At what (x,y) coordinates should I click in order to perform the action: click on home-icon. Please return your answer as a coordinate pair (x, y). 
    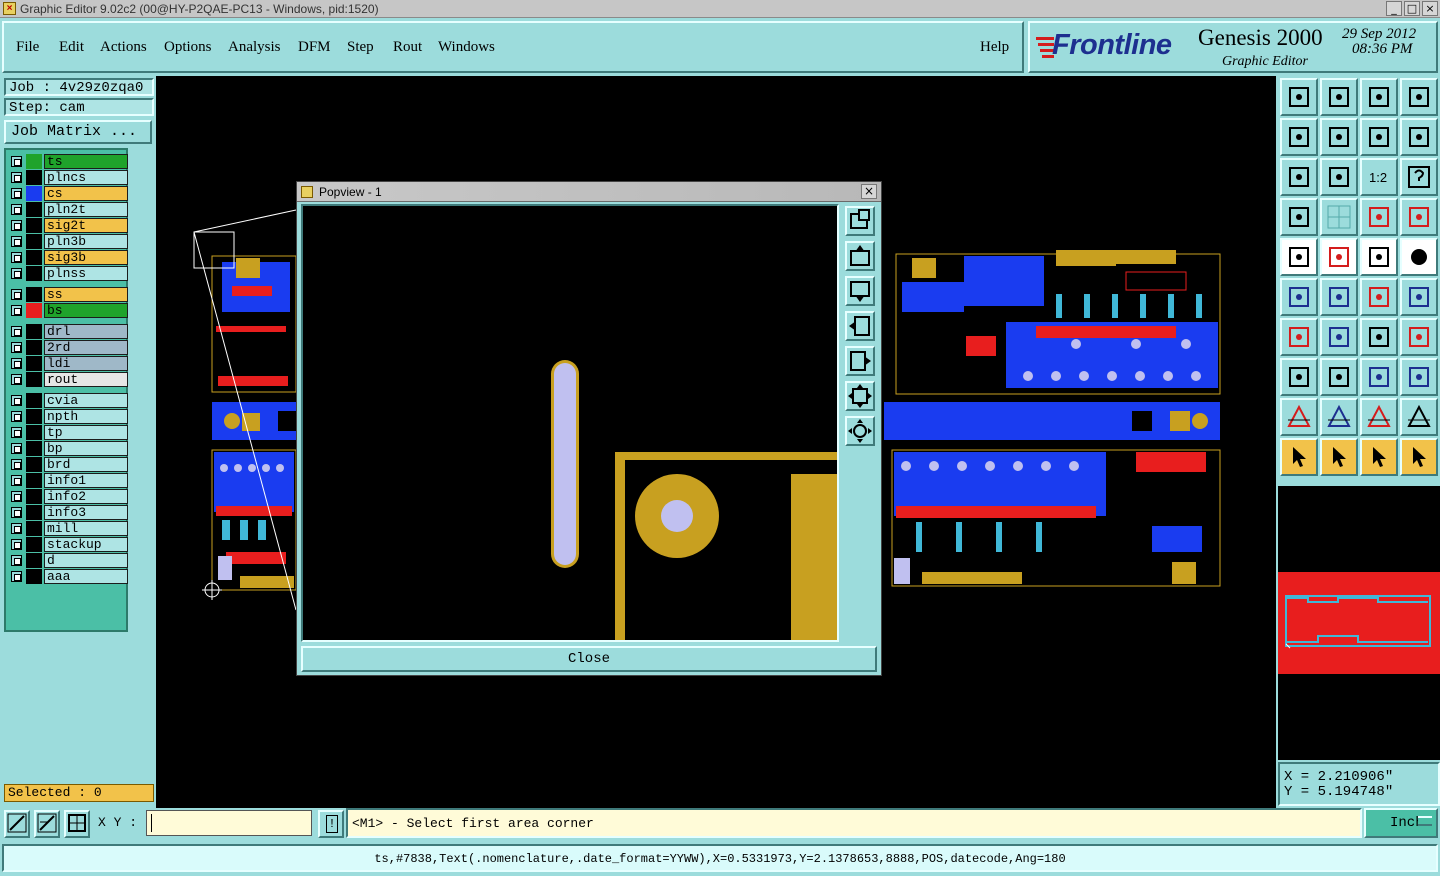
    Looking at the image, I should click on (1379, 97).